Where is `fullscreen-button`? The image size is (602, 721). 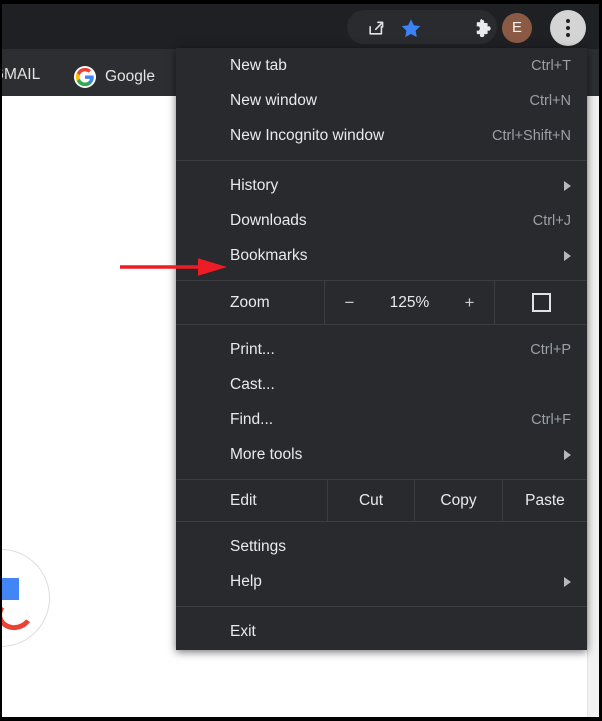
fullscreen-button is located at coordinates (541, 302).